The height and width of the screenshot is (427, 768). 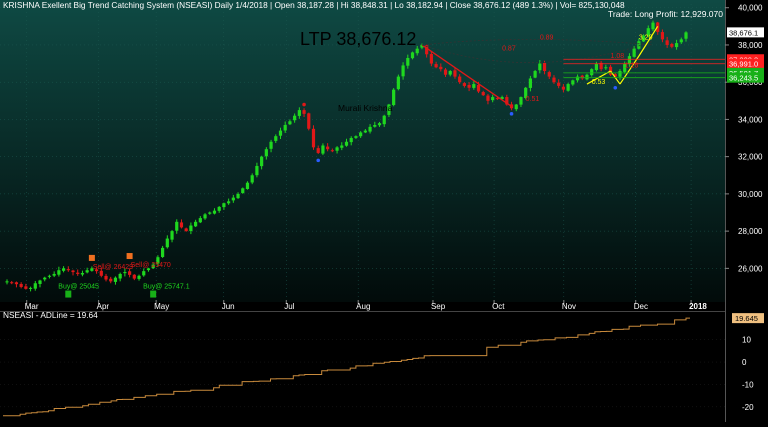 What do you see at coordinates (509, 49) in the screenshot?
I see `fib-label: 0.87` at bounding box center [509, 49].